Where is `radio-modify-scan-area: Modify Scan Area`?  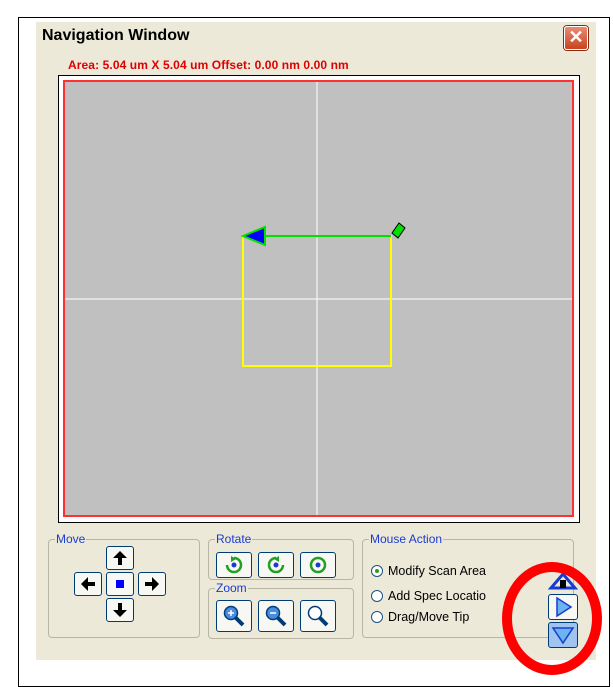
radio-modify-scan-area: Modify Scan Area is located at coordinates (428, 571).